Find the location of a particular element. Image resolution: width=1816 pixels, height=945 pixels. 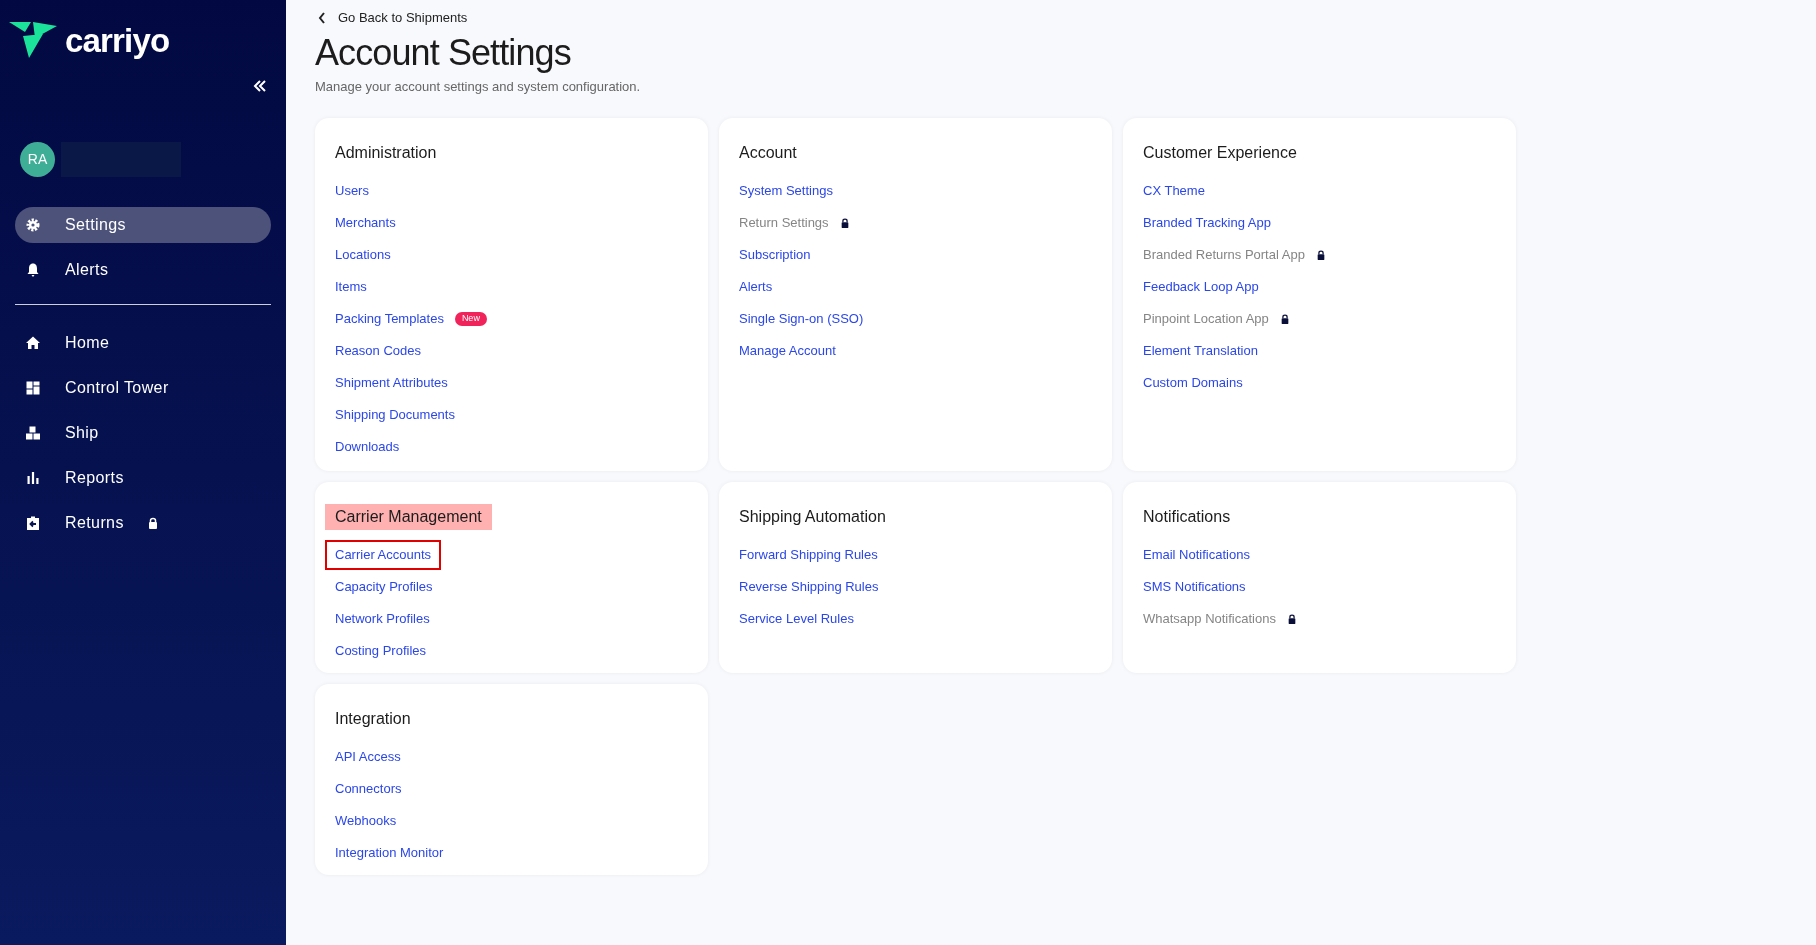

sidebar-nav-item: Settings is located at coordinates (143, 225).